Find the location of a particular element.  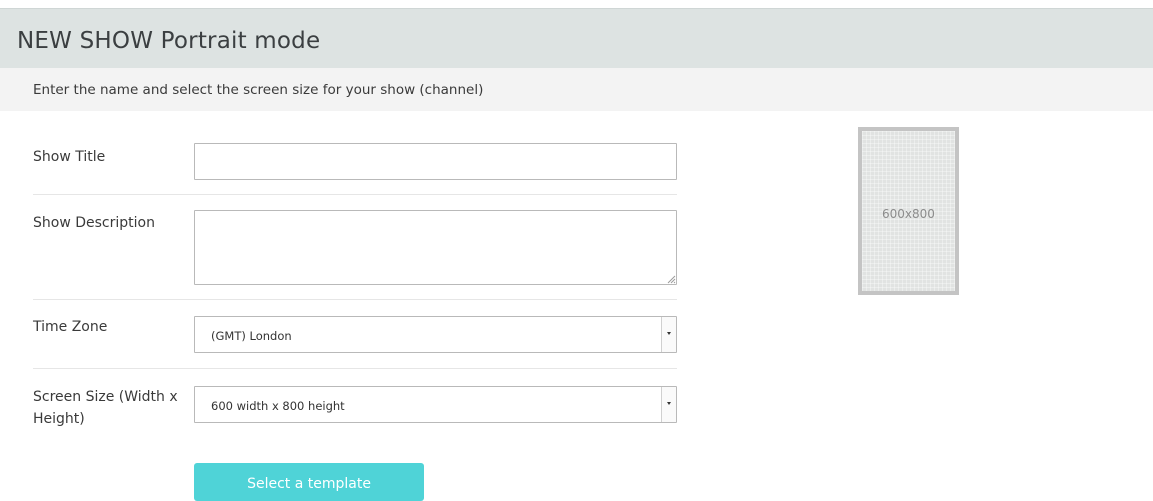

screen-size-preview: 600x800 is located at coordinates (908, 211).